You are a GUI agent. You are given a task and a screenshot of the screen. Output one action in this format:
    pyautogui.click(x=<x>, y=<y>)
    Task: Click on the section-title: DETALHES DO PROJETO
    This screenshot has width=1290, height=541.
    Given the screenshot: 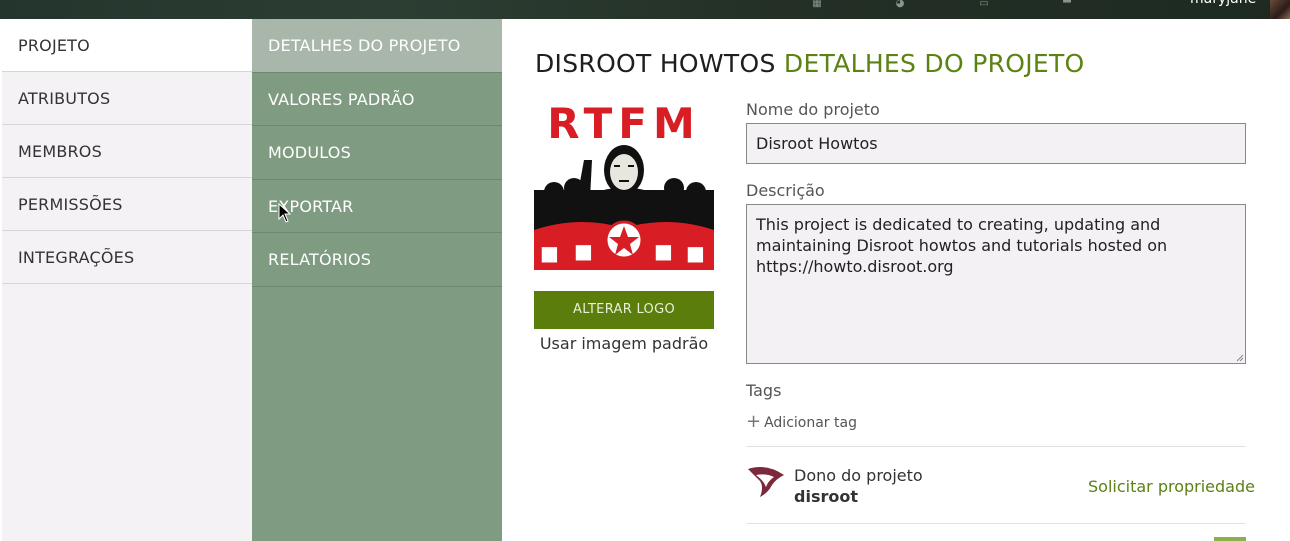 What is the action you would take?
    pyautogui.click(x=934, y=63)
    